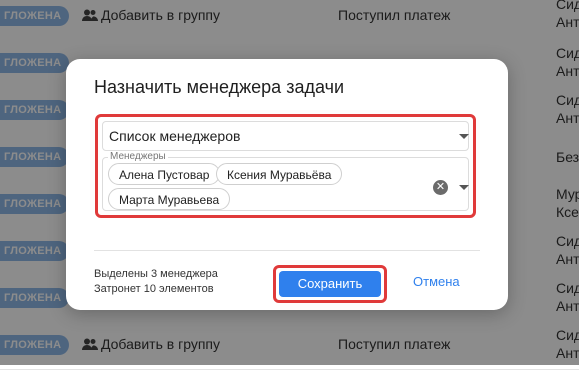 This screenshot has width=579, height=370. What do you see at coordinates (436, 281) in the screenshot?
I see `cancel-button: Отмена` at bounding box center [436, 281].